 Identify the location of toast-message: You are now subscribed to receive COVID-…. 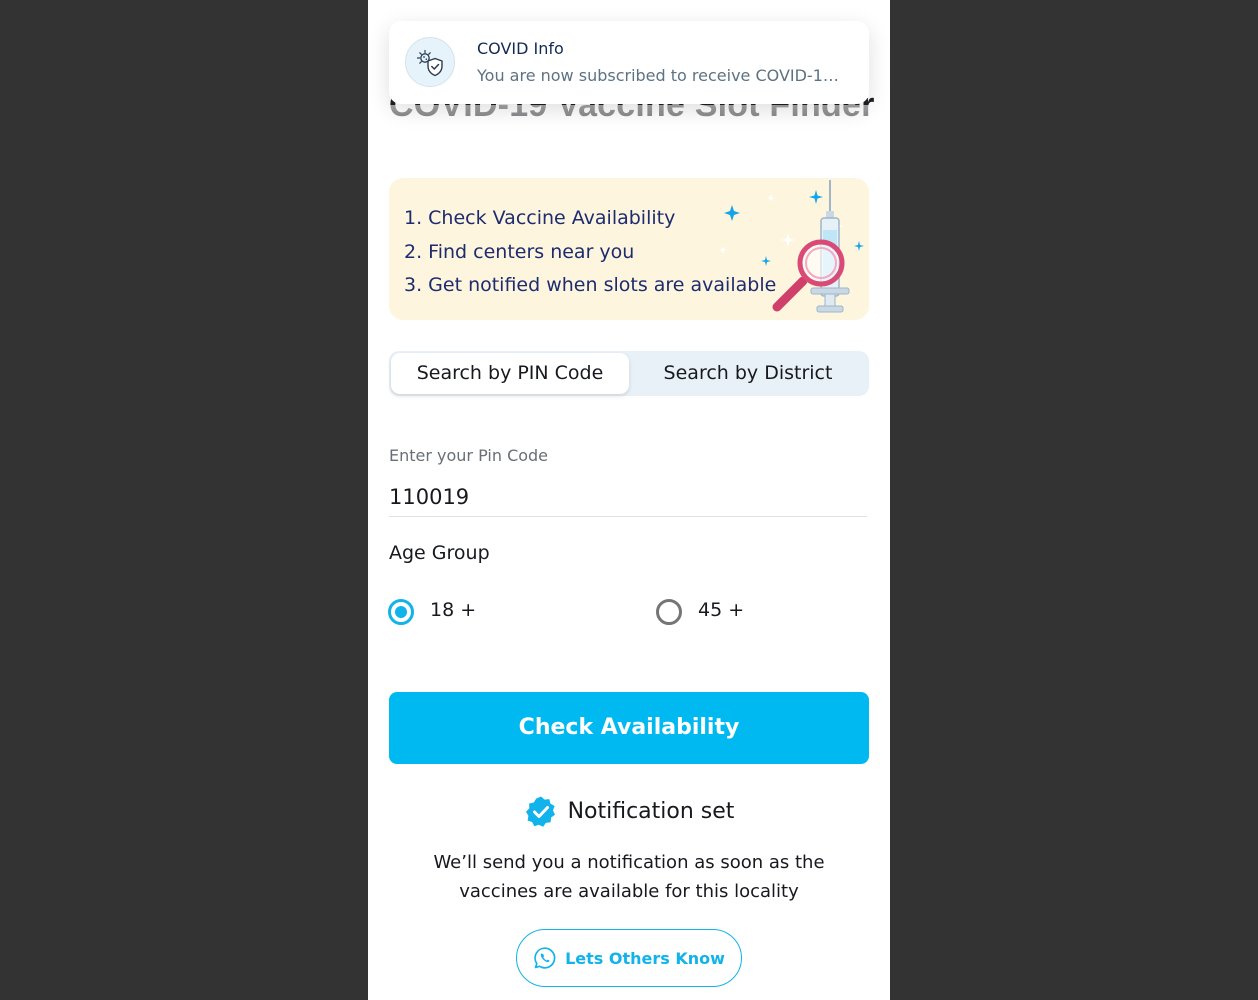
(662, 75).